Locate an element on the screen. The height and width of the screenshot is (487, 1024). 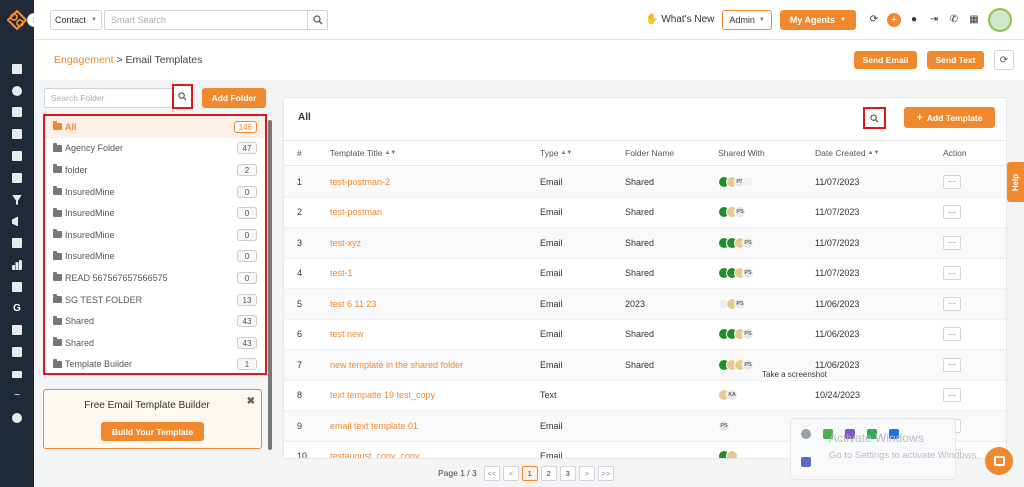
folder-name: InsuredMine is located at coordinates (90, 213).